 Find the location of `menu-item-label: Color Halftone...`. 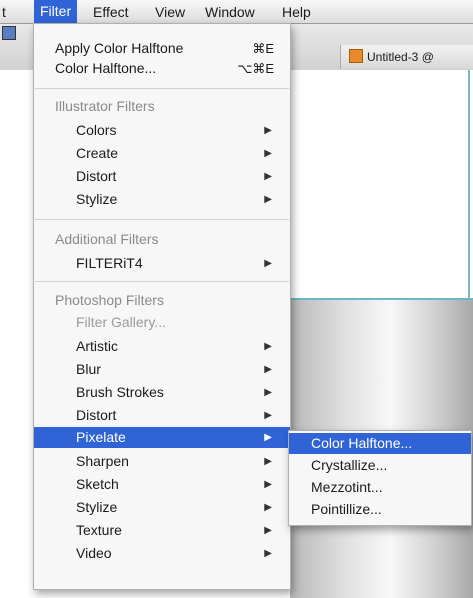

menu-item-label: Color Halftone... is located at coordinates (106, 68).